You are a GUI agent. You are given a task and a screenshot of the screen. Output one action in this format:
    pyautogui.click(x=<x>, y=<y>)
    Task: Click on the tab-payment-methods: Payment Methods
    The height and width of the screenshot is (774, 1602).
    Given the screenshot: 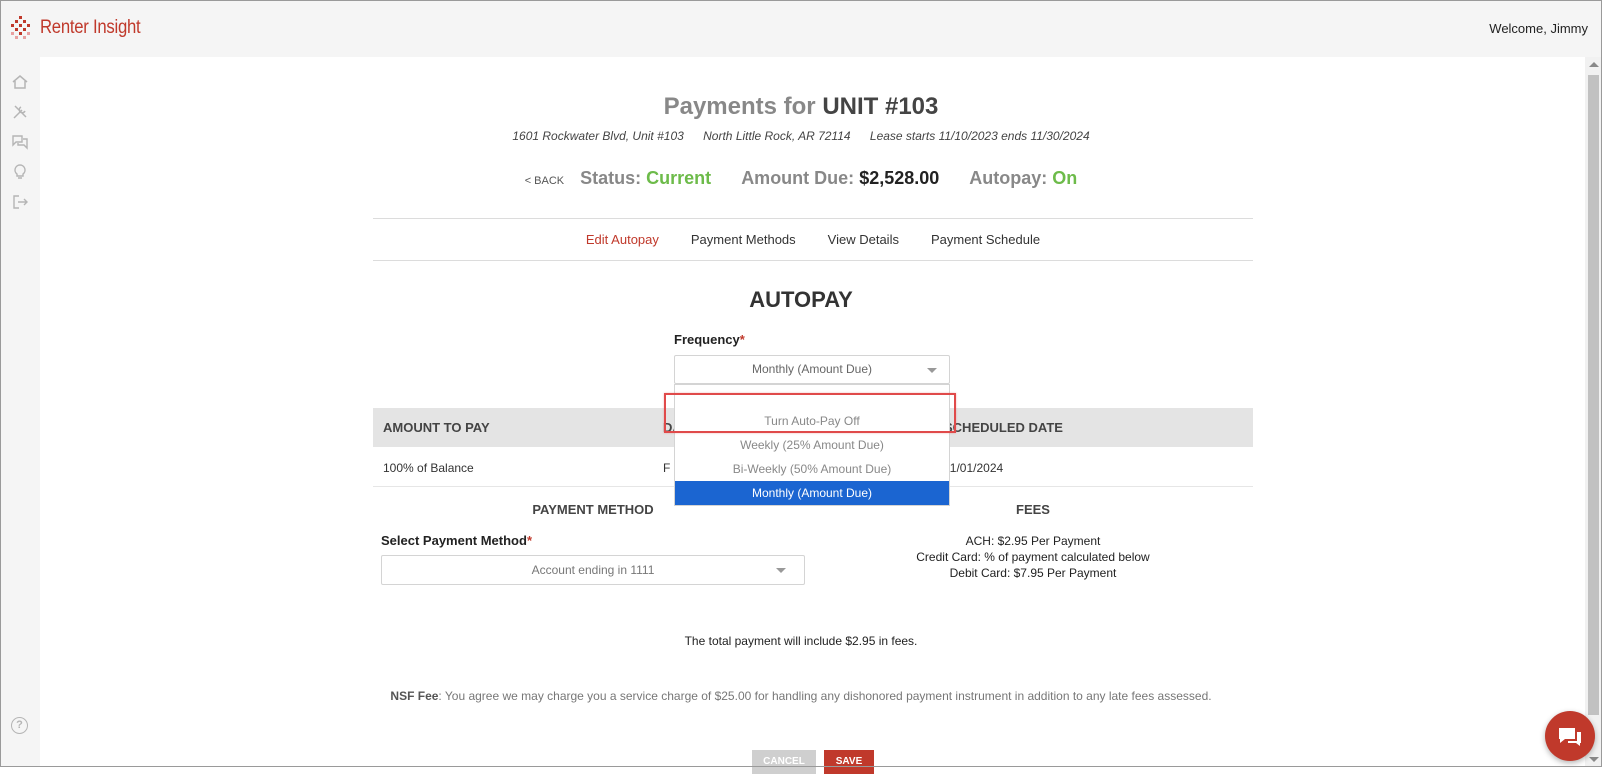 What is the action you would take?
    pyautogui.click(x=743, y=239)
    